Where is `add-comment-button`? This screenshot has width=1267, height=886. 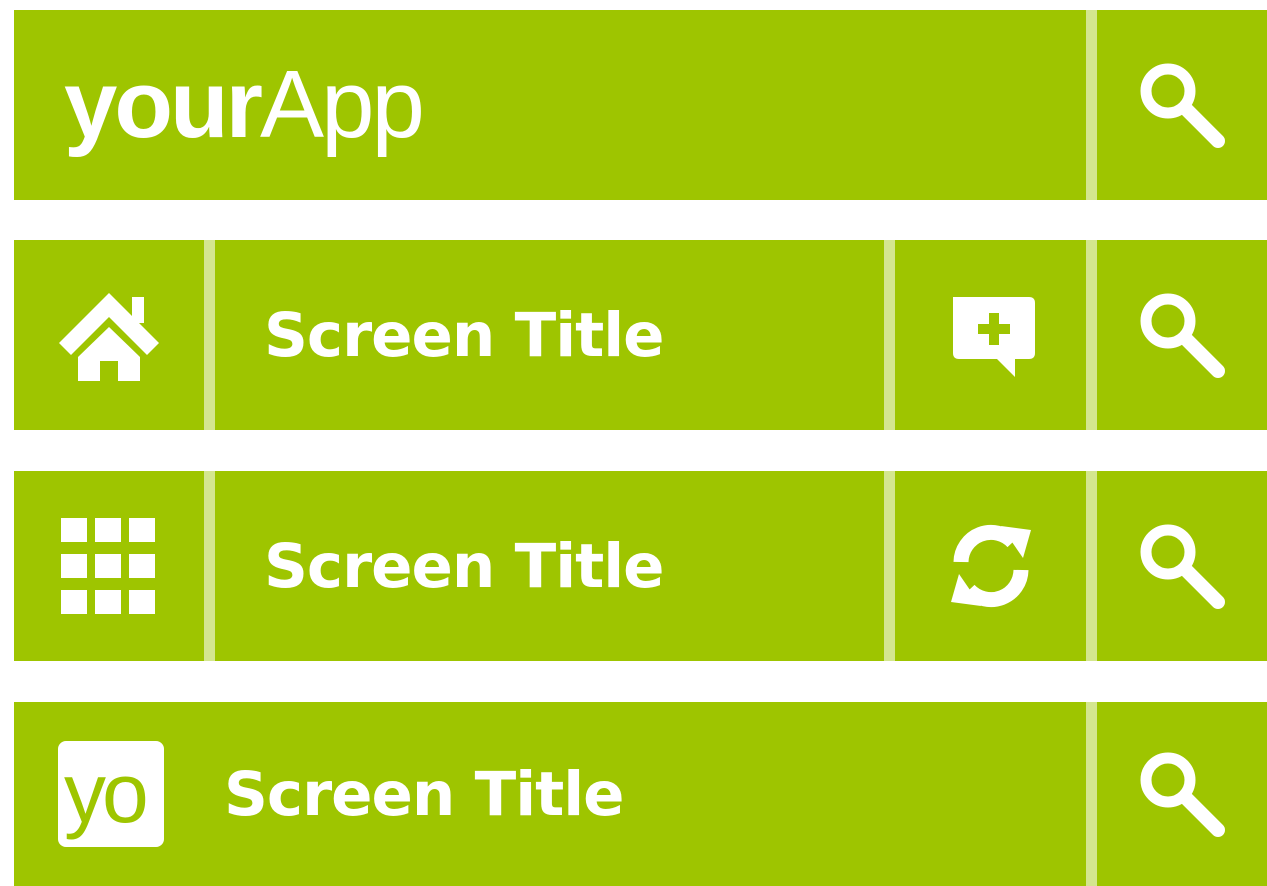 add-comment-button is located at coordinates (990, 335).